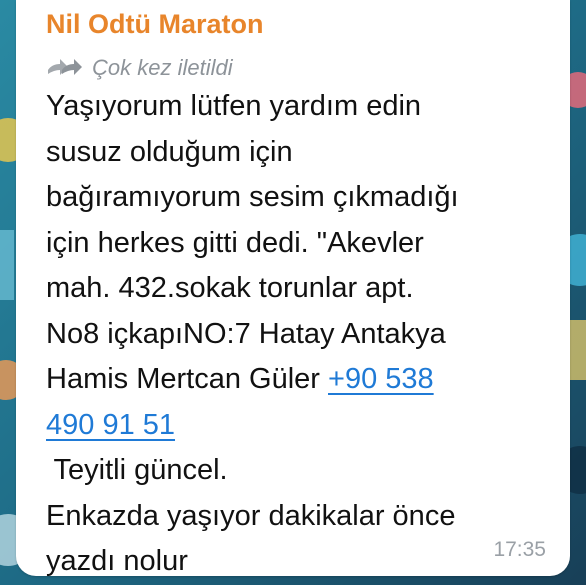 The width and height of the screenshot is (586, 585). Describe the element at coordinates (65, 67) in the screenshot. I see `double-arrow-forward-icon` at that location.